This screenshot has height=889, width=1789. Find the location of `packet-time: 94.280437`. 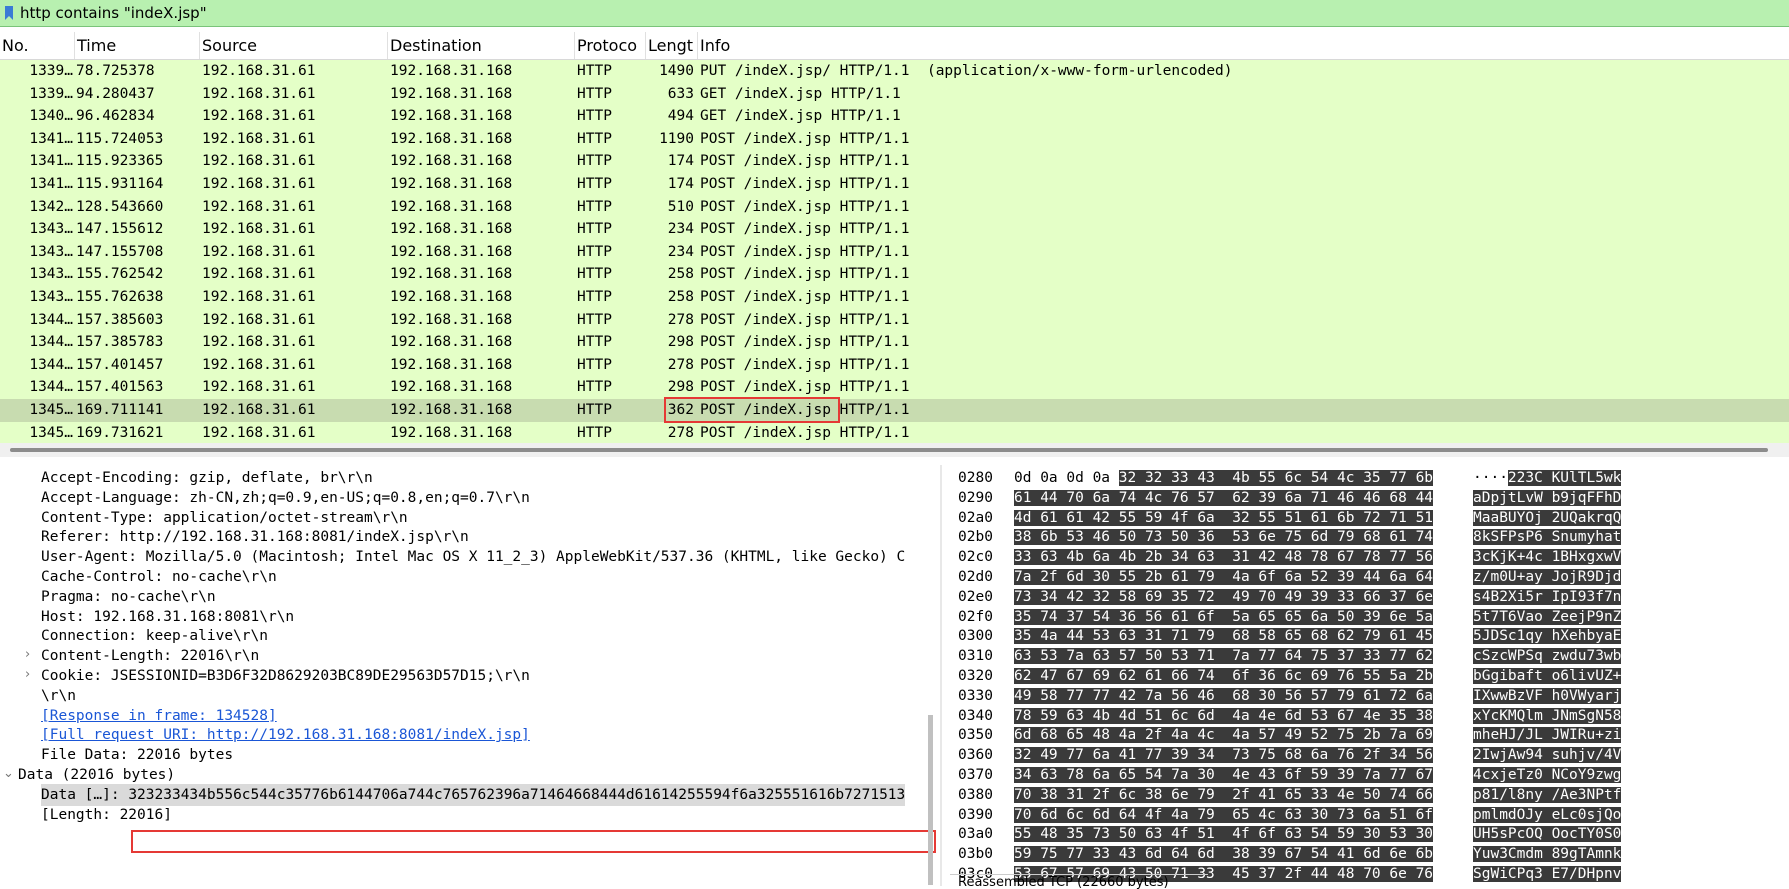

packet-time: 94.280437 is located at coordinates (115, 93).